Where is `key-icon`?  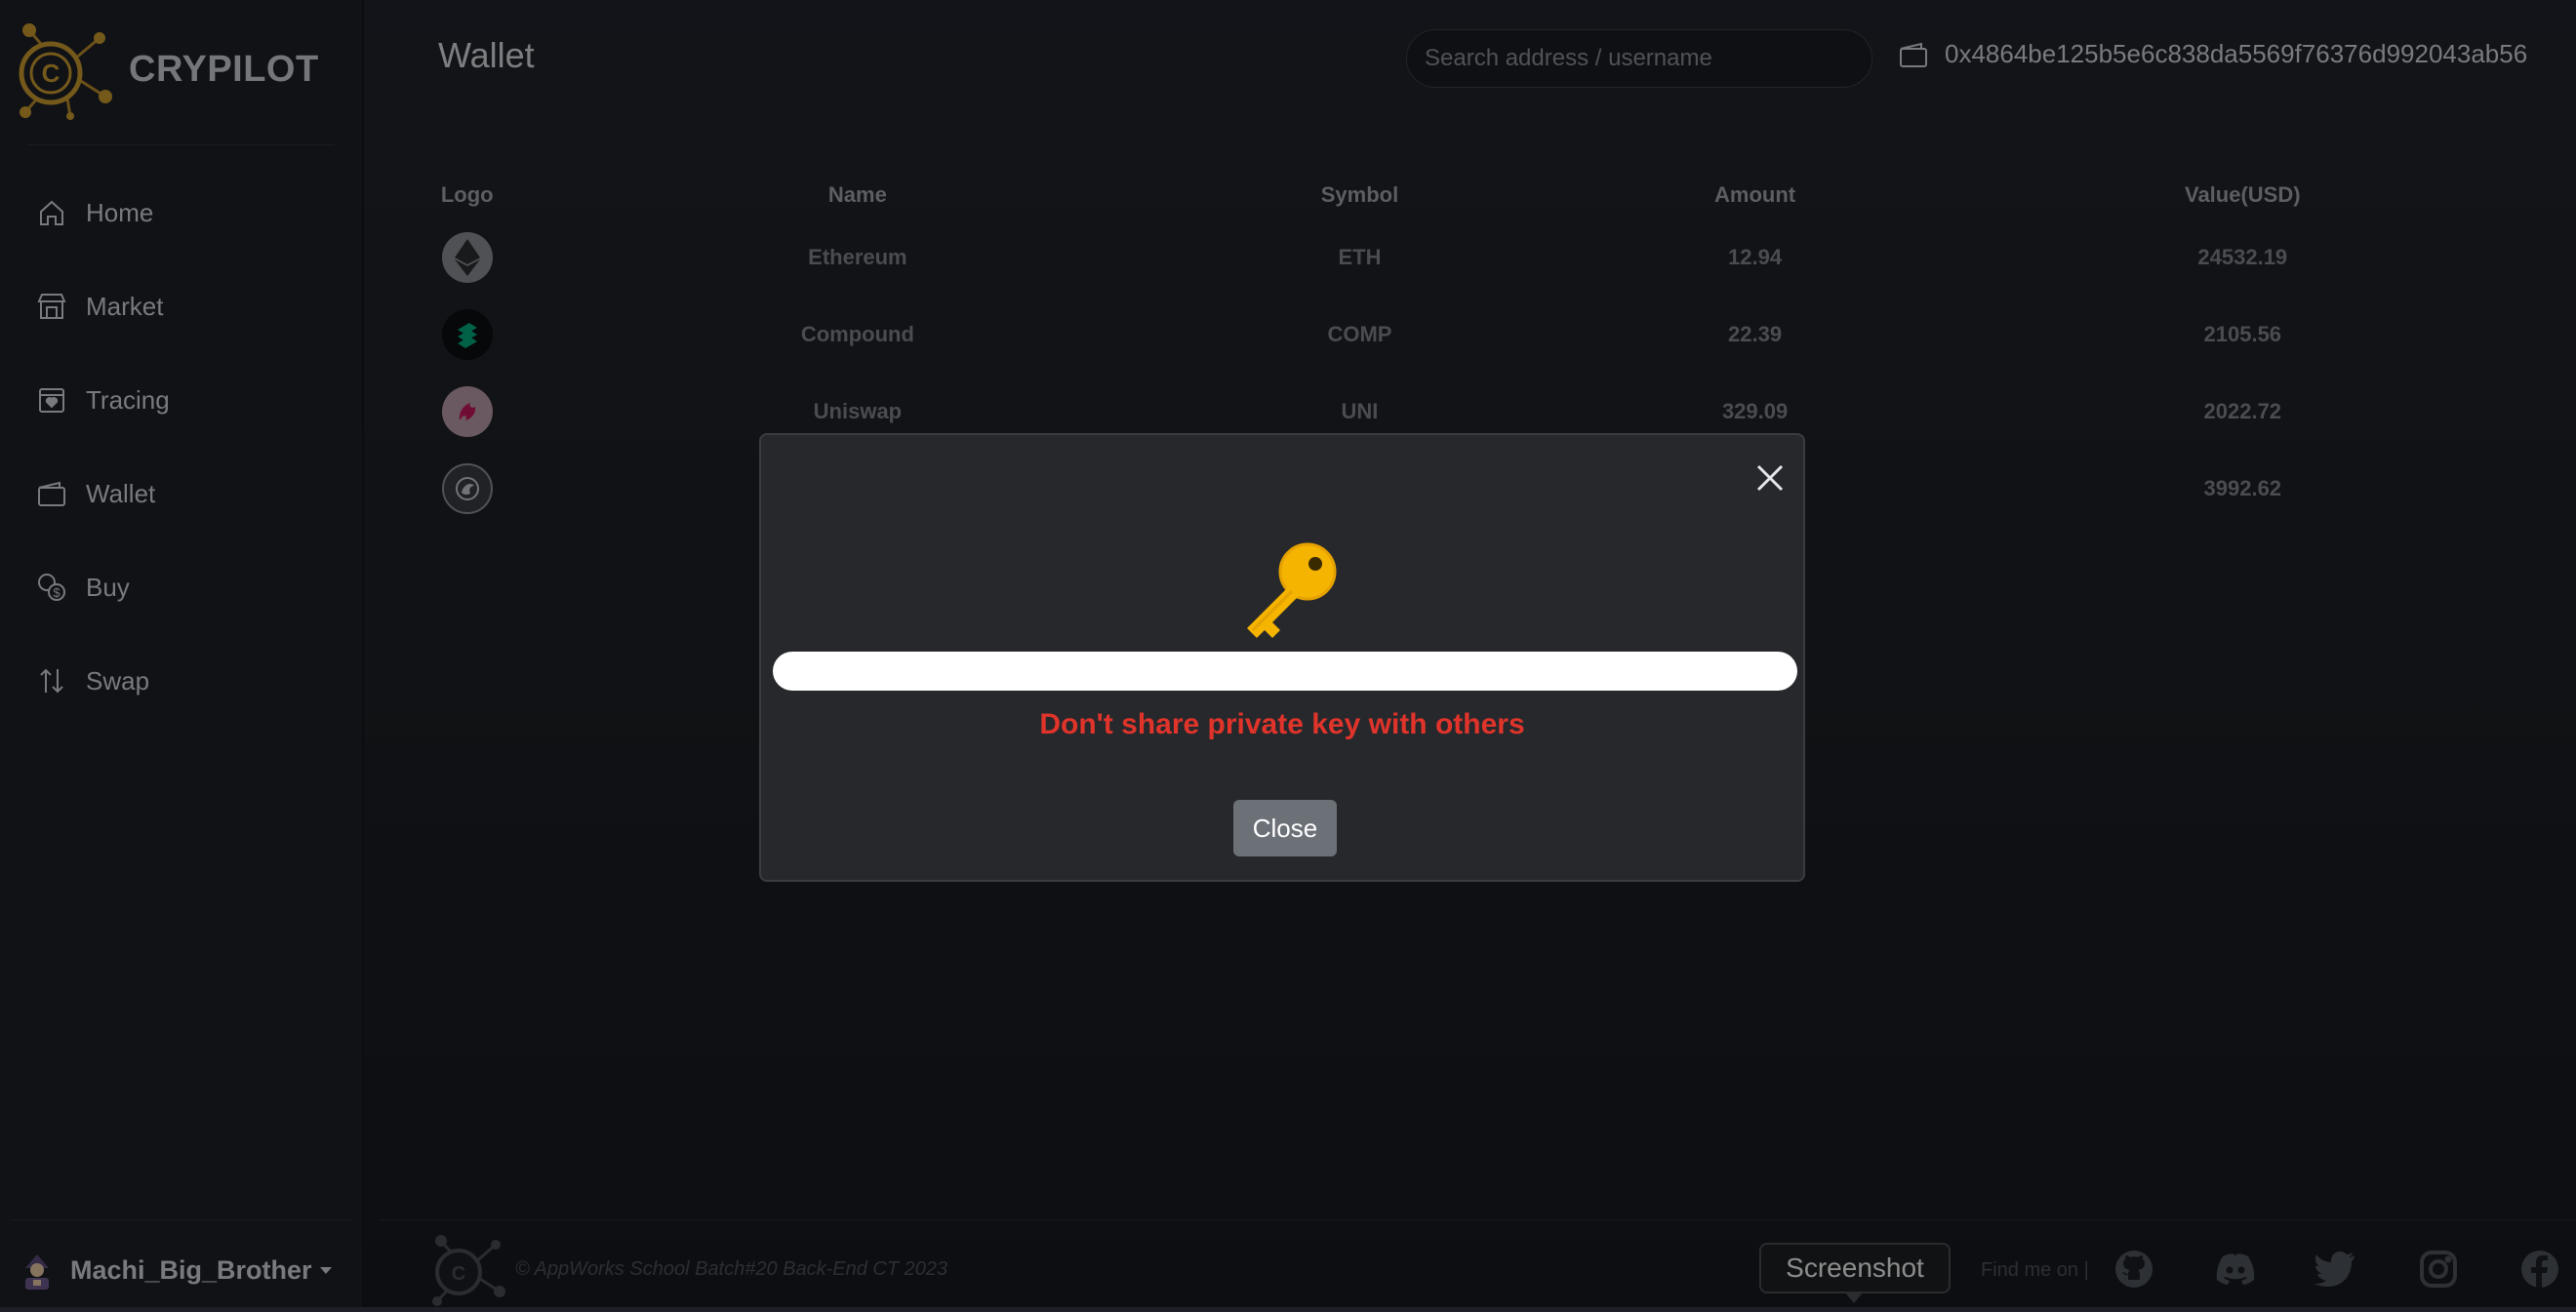
key-icon is located at coordinates (1288, 591).